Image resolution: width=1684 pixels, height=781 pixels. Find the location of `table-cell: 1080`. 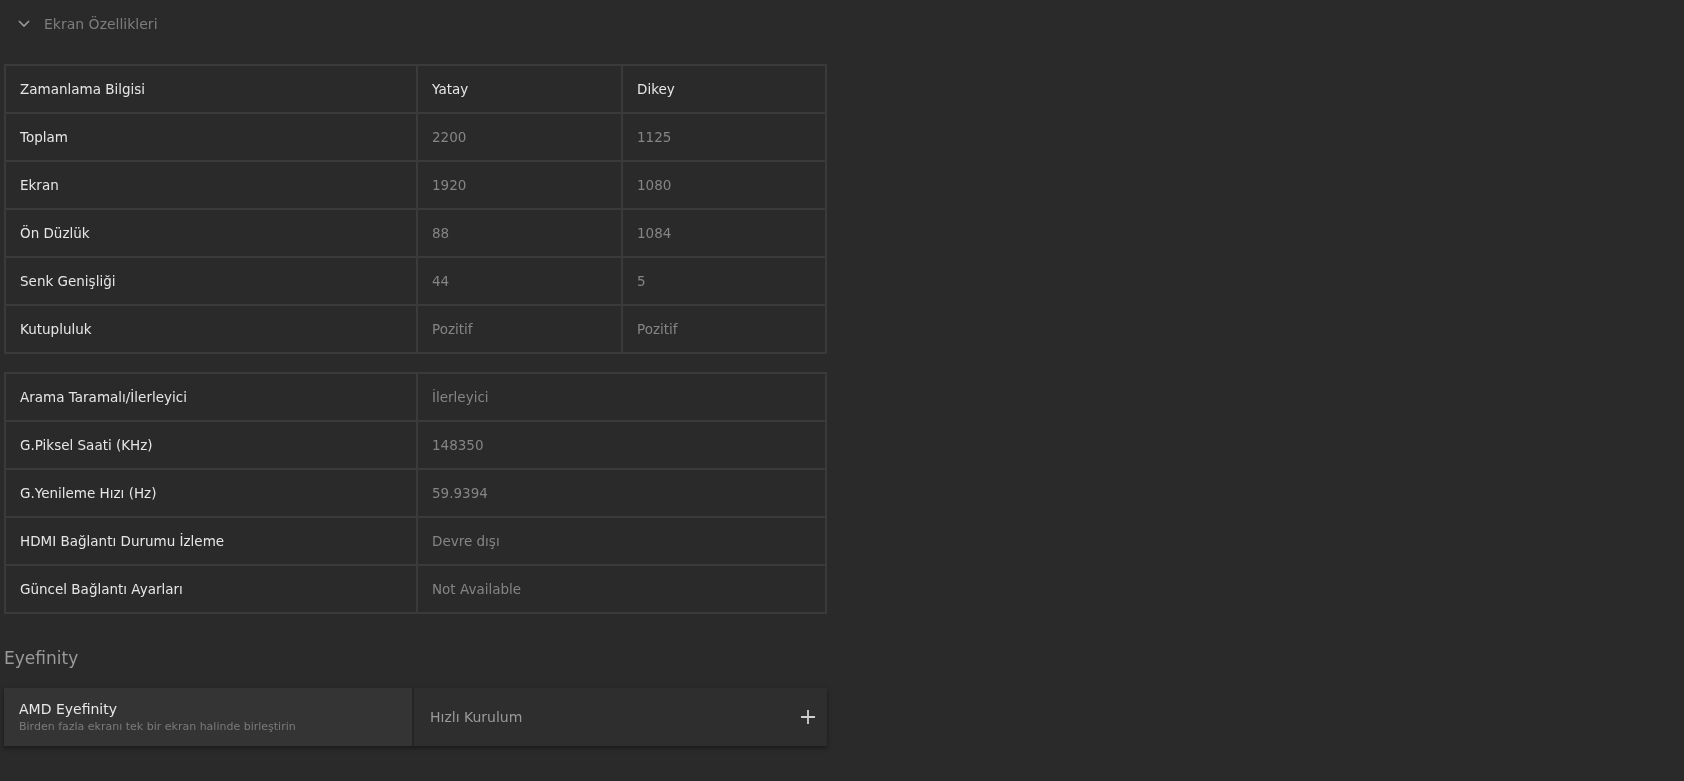

table-cell: 1080 is located at coordinates (723, 185).